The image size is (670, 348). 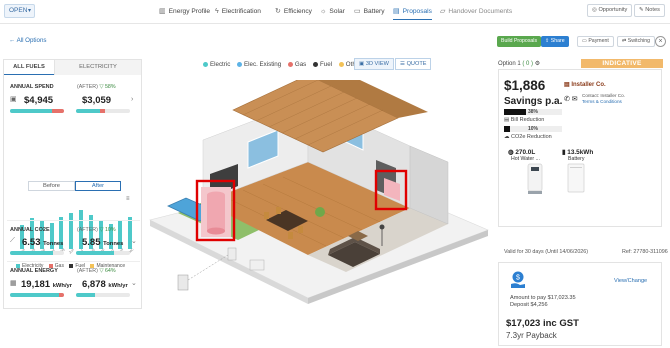 I want to click on value-number: 5.85, so click(x=91, y=242).